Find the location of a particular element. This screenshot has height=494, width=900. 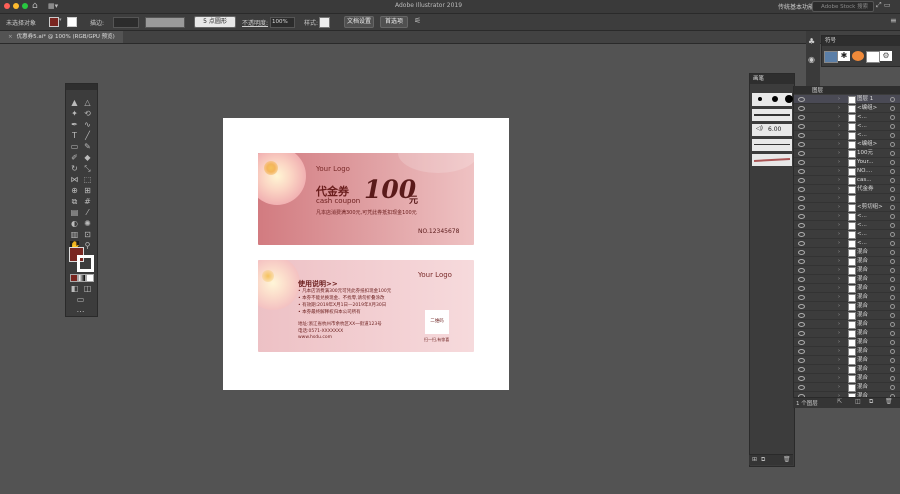

live-paint-tool-icon: ⊞ is located at coordinates (87, 190).